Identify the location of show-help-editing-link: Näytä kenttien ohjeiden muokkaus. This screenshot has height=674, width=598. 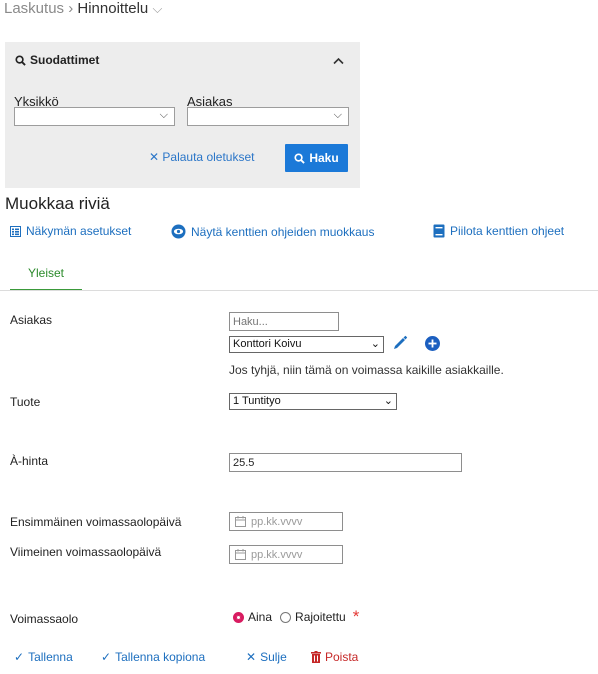
(272, 231).